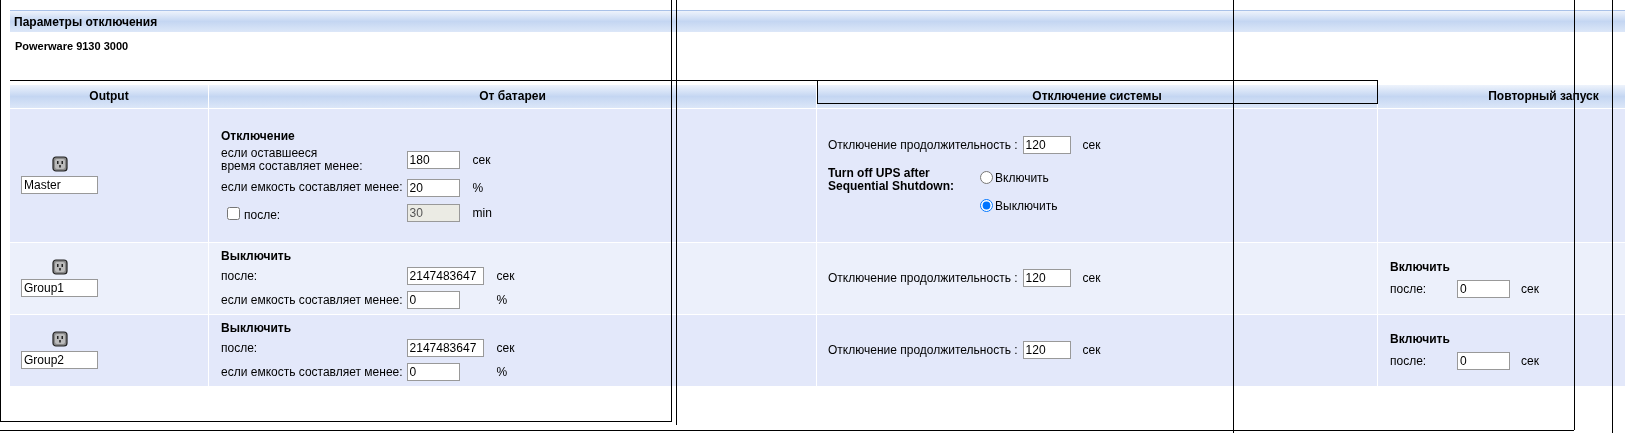  Describe the element at coordinates (72, 46) in the screenshot. I see `device-name: Powerware 9130 3000` at that location.